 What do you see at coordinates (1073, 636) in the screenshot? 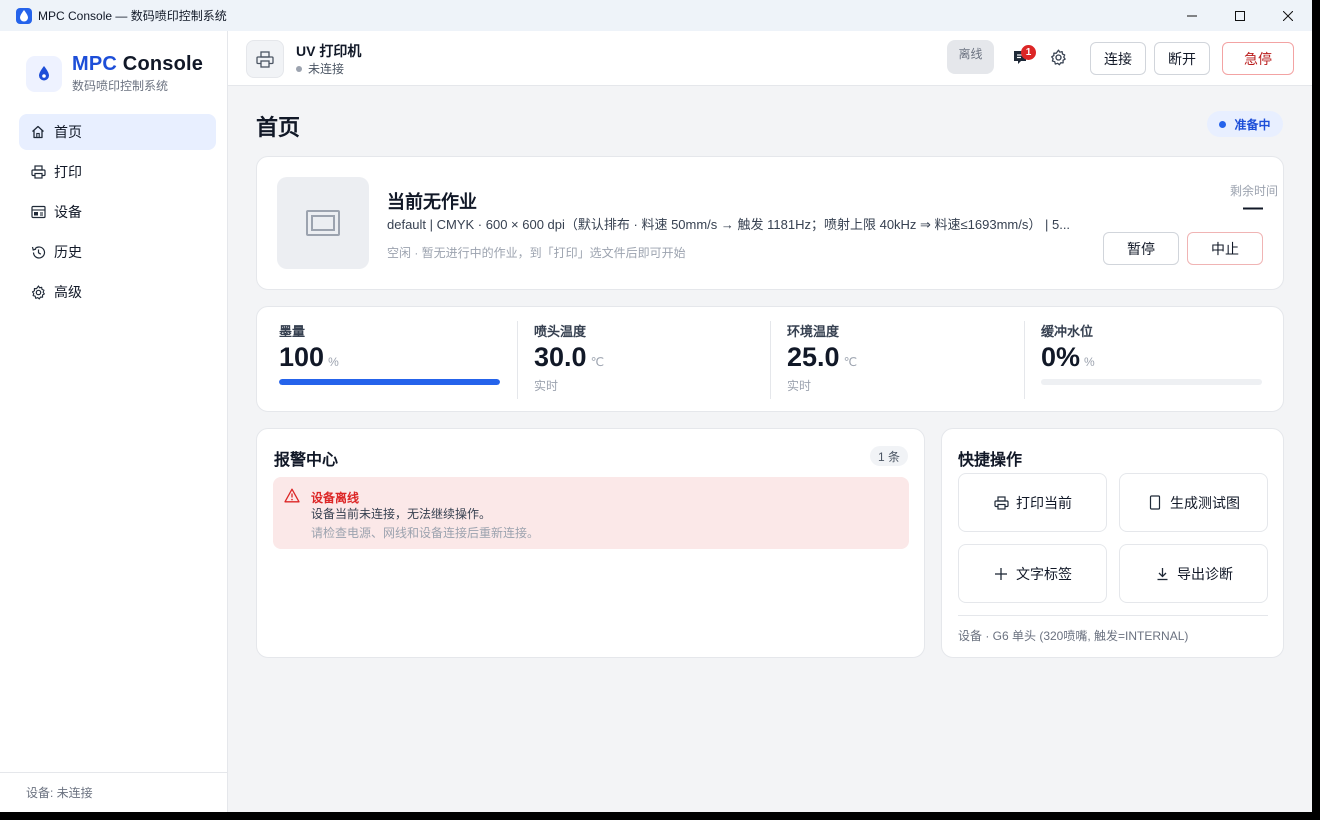
I see `device-info: 设备 · G6 单头 (320喷嘴, 触发=INTERNAL)` at bounding box center [1073, 636].